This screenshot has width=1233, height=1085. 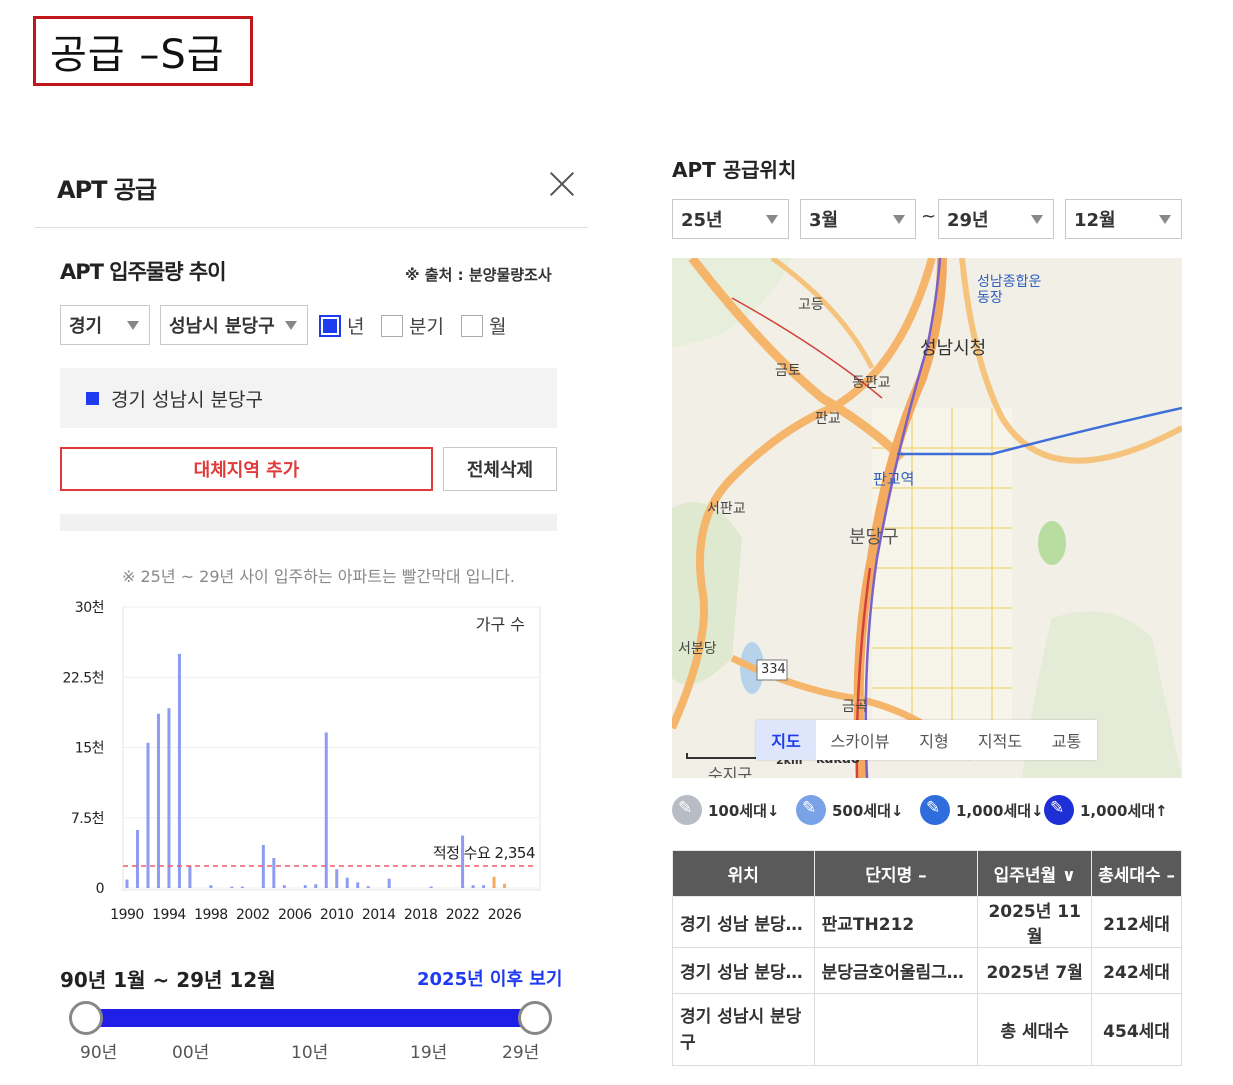 What do you see at coordinates (356, 327) in the screenshot?
I see `period-label: 년` at bounding box center [356, 327].